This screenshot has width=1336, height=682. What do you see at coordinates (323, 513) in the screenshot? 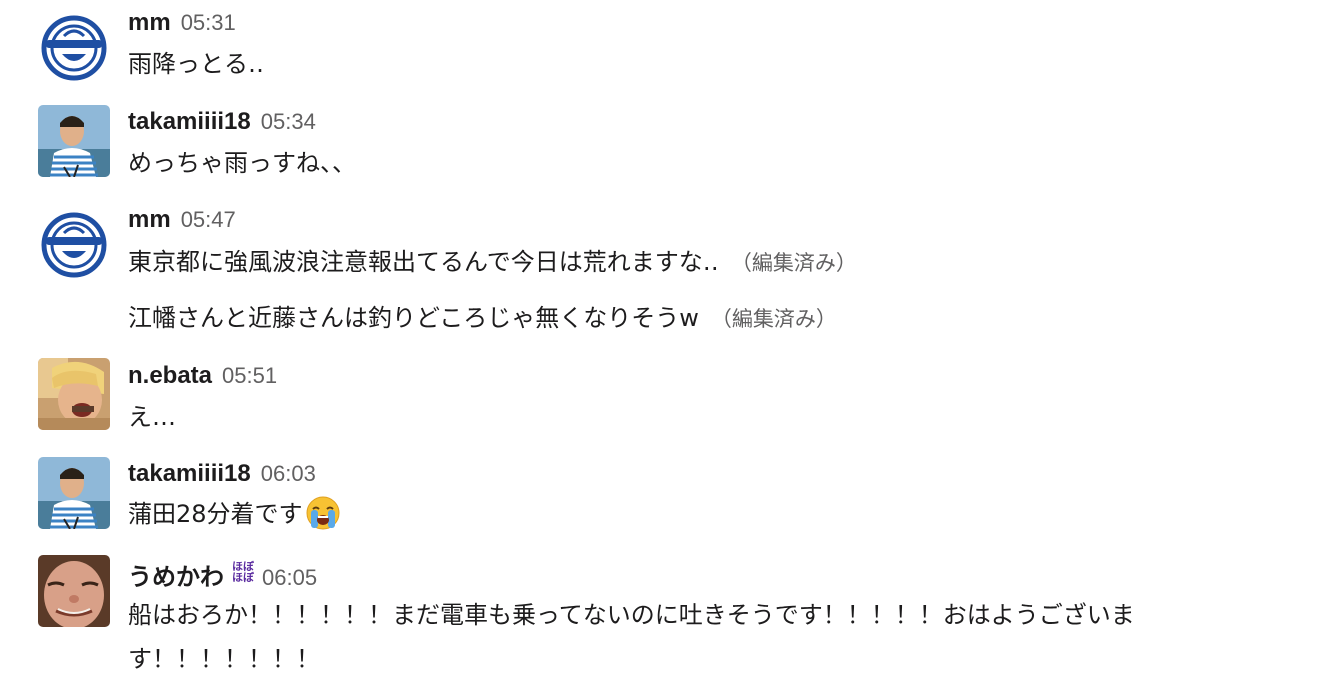
I see `loudly-crying-face-icon` at bounding box center [323, 513].